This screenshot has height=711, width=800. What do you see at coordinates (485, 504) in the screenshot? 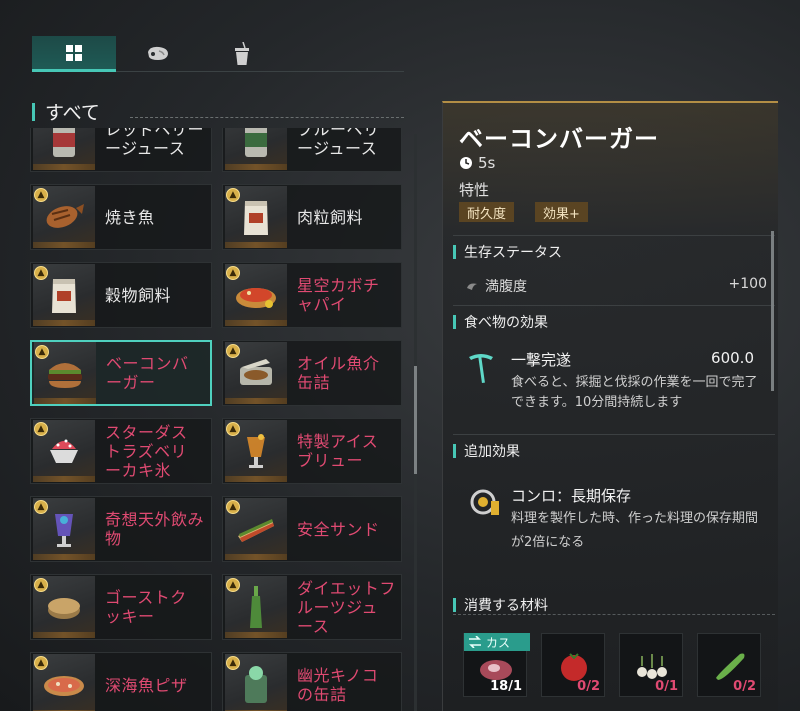
I see `stove-bonus-icon` at bounding box center [485, 504].